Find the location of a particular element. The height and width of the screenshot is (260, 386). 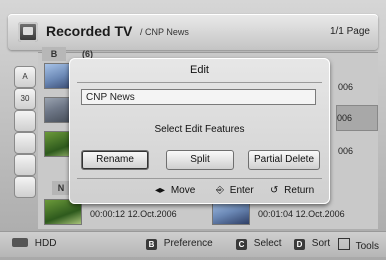

A-icon: A is located at coordinates (25, 77).